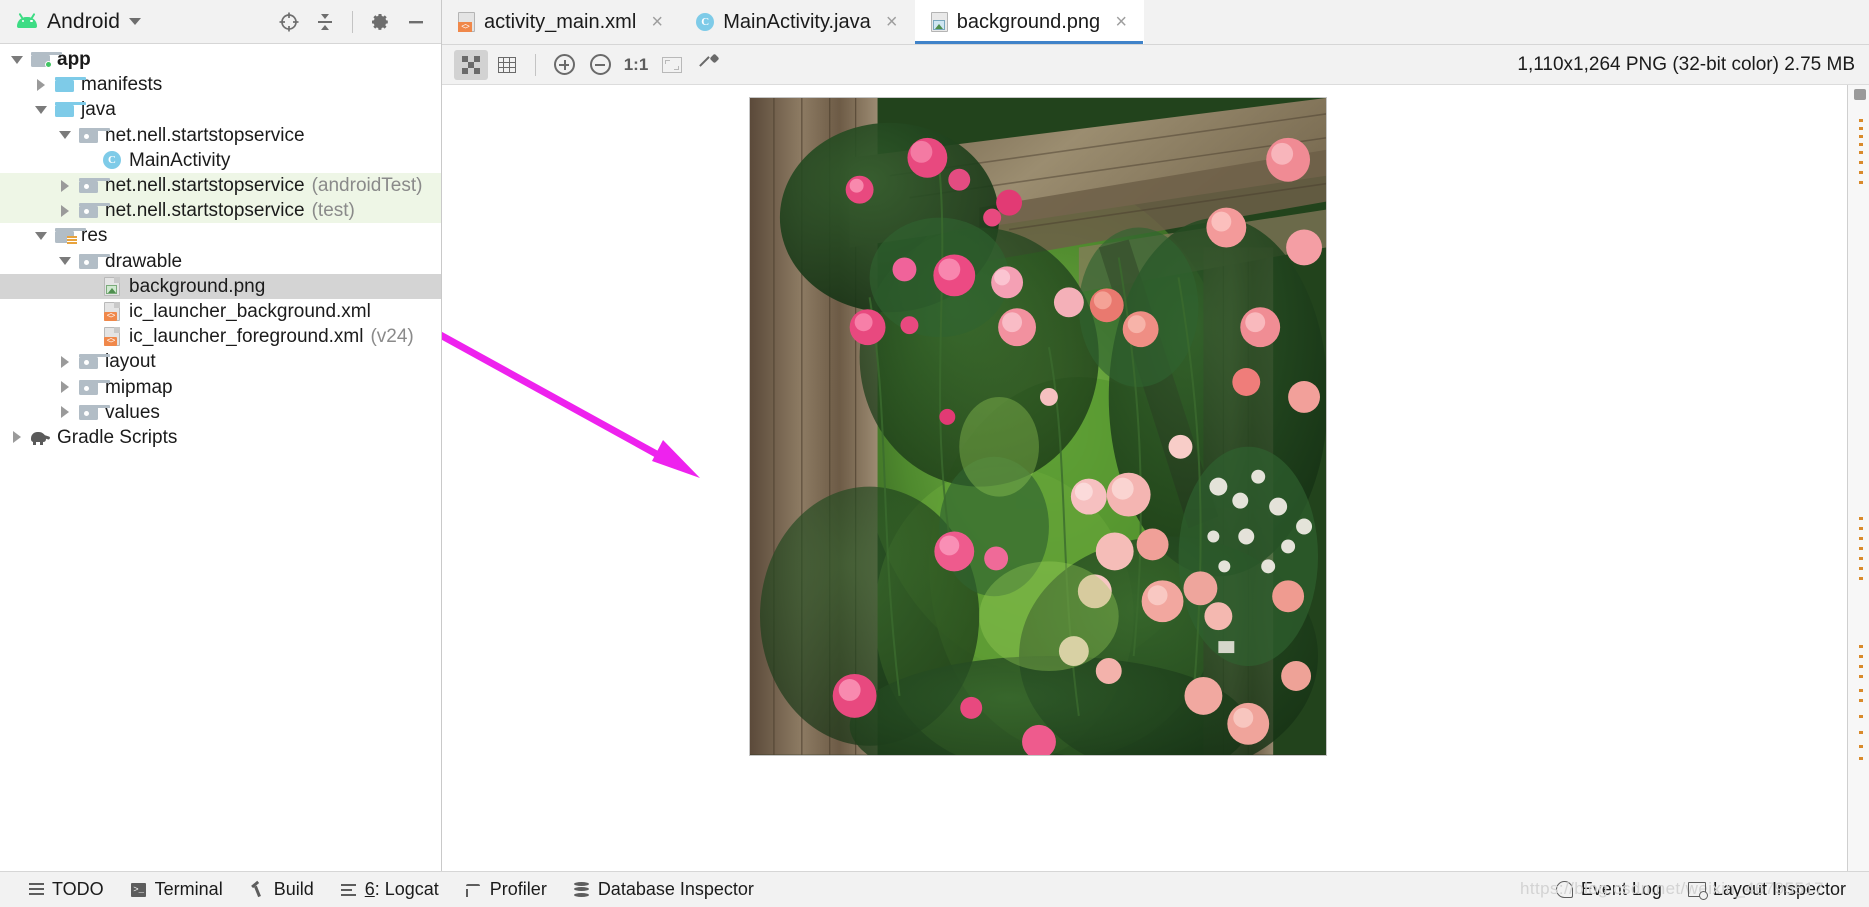 The width and height of the screenshot is (1869, 907). What do you see at coordinates (93, 211) in the screenshot?
I see `package-folder-icon` at bounding box center [93, 211].